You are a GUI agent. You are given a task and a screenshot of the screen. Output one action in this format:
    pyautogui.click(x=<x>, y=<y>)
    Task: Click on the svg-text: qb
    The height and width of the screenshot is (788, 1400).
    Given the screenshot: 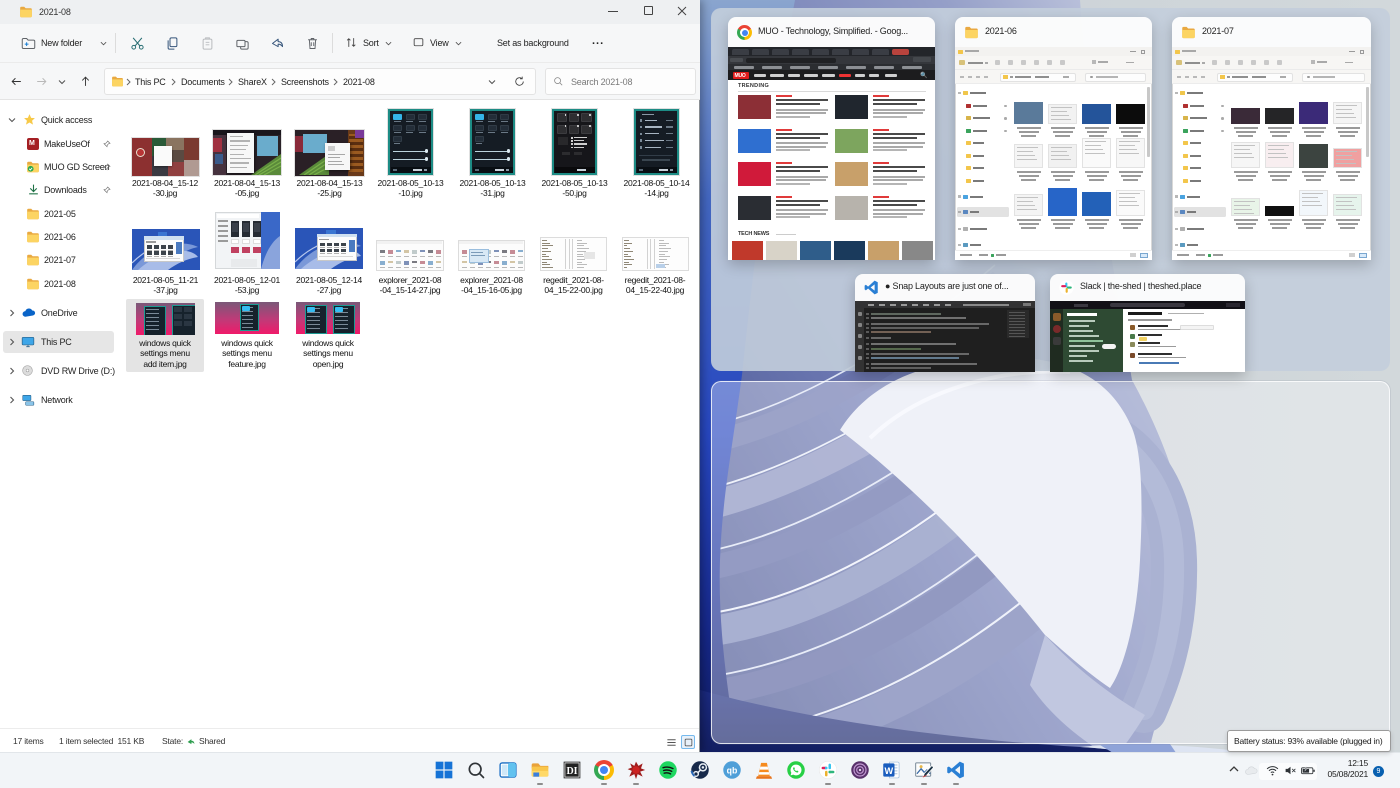 What is the action you would take?
    pyautogui.click(x=732, y=770)
    